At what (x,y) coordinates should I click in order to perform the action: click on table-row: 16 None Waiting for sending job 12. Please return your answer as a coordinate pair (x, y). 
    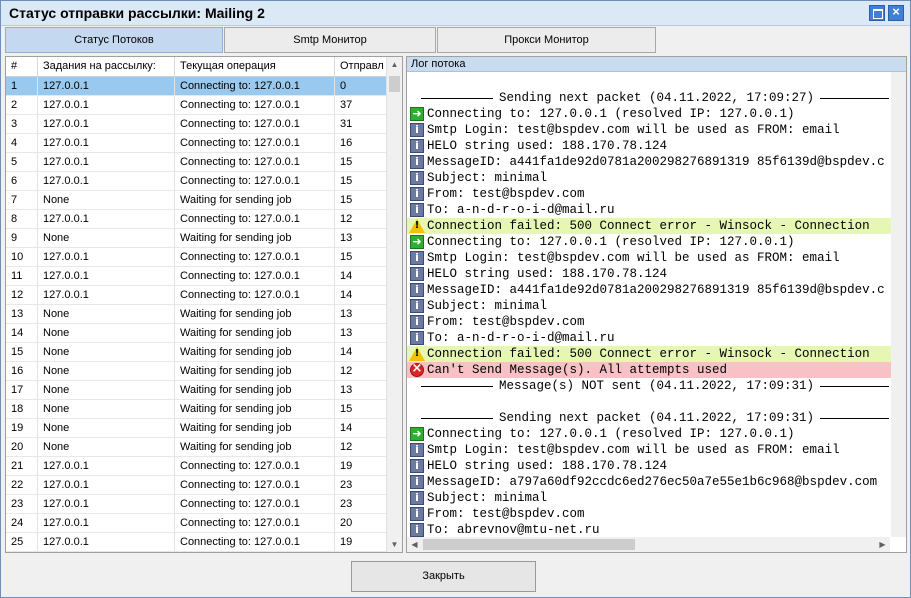
    Looking at the image, I should click on (197, 371).